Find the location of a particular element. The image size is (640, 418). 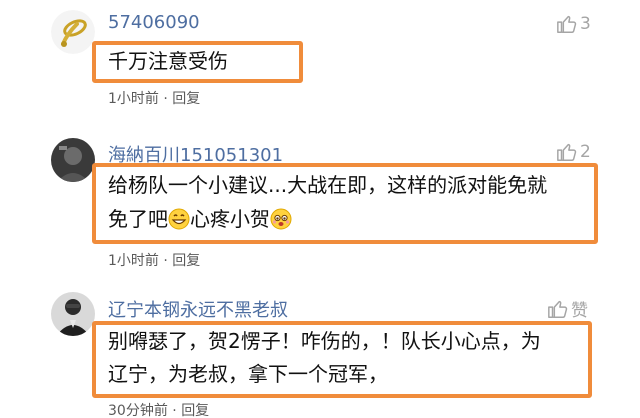

username: 辽宁本钢永远不黑老叔 is located at coordinates (198, 309).